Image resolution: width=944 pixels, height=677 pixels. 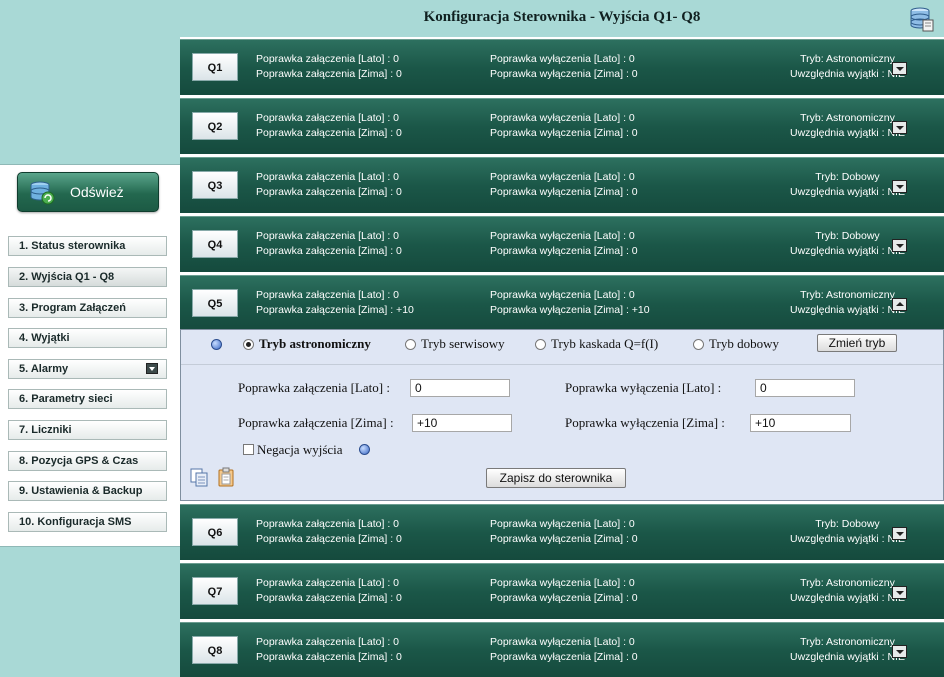 What do you see at coordinates (87, 522) in the screenshot?
I see `menu-item-sms: 10. Konfiguracja SMS` at bounding box center [87, 522].